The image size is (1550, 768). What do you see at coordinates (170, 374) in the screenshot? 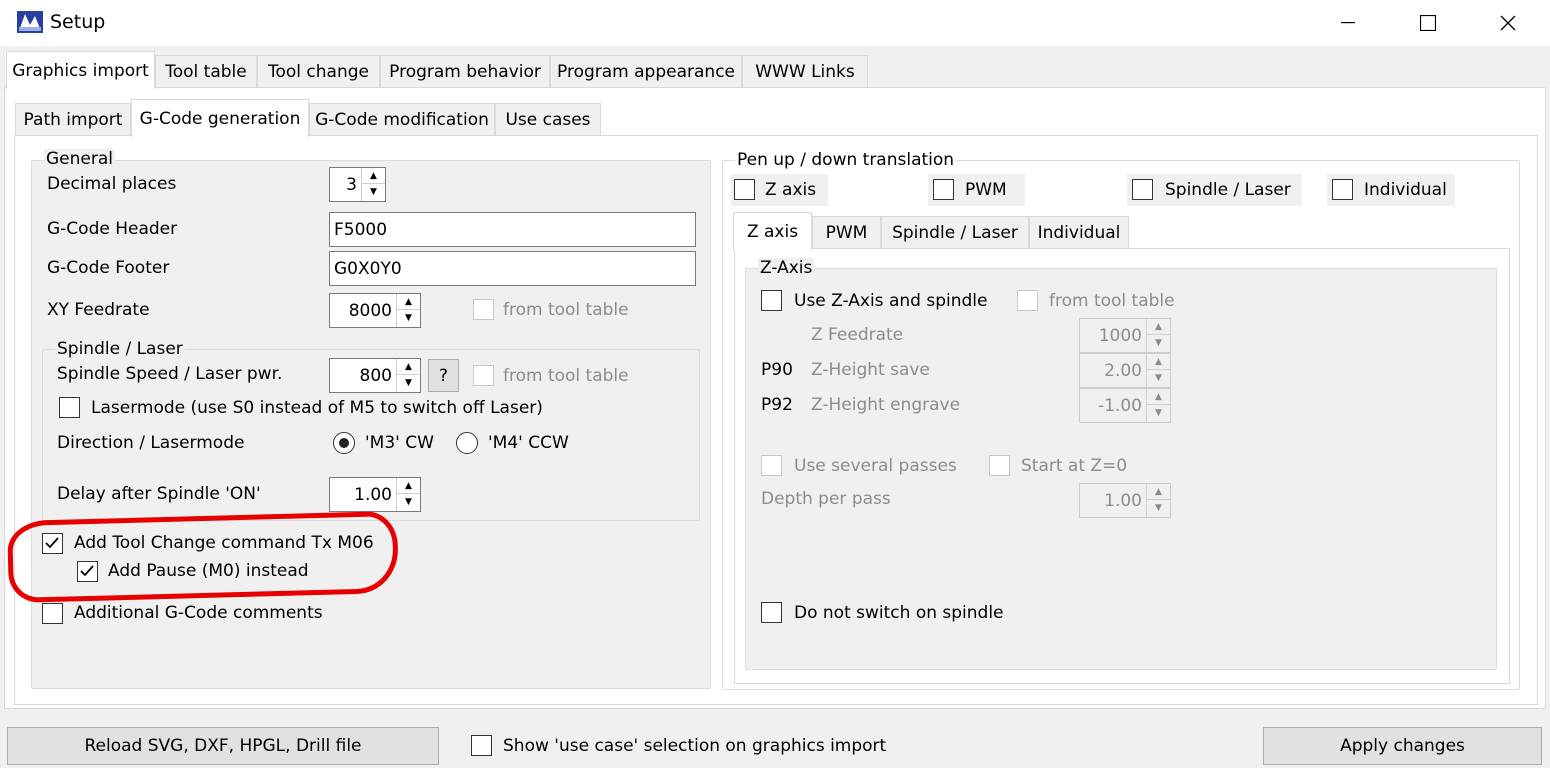
I see `spindle-speed-label: Spindle Speed / Laser pwr.` at bounding box center [170, 374].